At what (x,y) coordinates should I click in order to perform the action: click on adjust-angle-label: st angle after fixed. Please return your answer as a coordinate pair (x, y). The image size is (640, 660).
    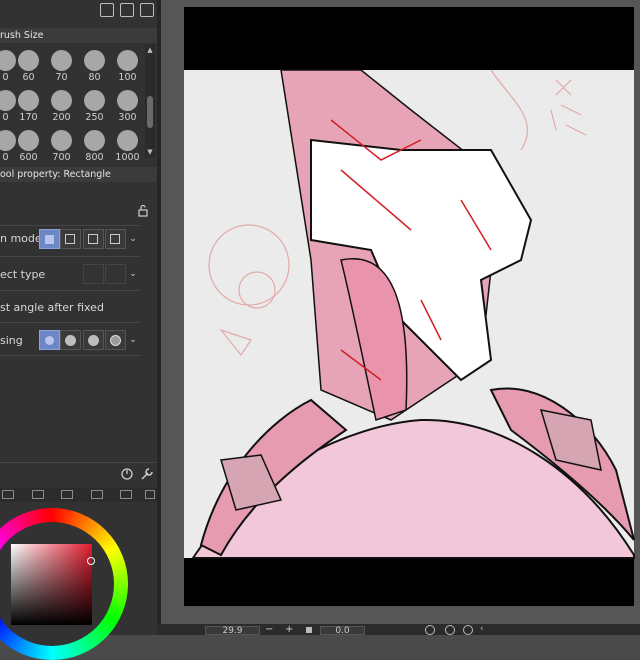
    Looking at the image, I should click on (70, 307).